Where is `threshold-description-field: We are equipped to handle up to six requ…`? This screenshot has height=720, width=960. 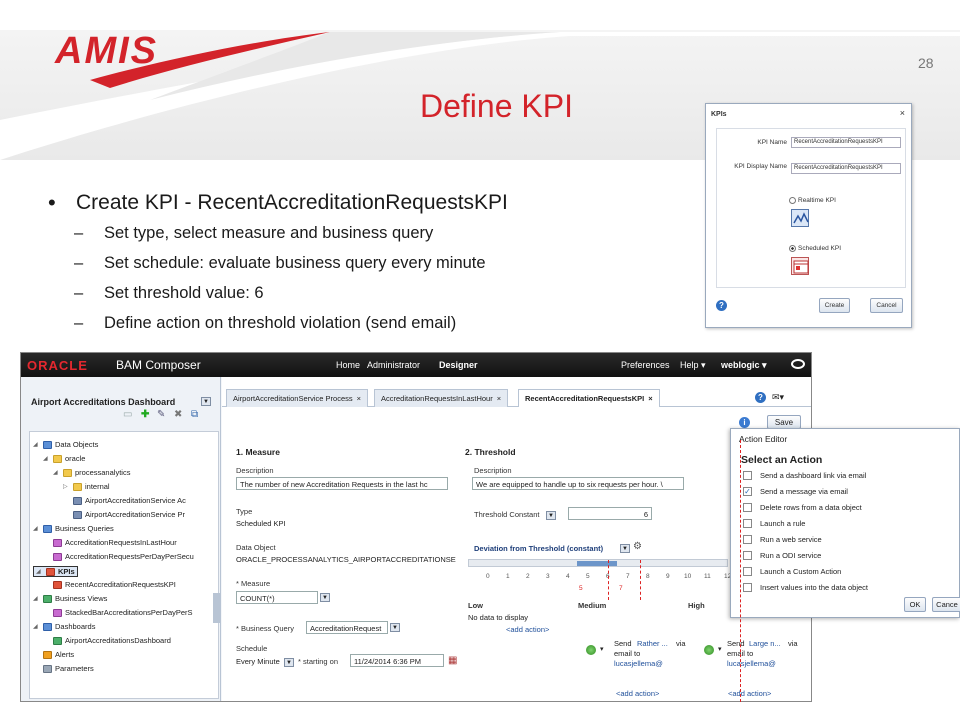
threshold-description-field: We are equipped to handle up to six requ… is located at coordinates (578, 483).